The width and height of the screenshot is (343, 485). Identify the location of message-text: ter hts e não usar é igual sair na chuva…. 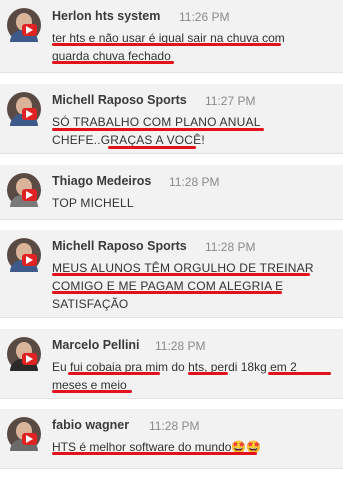
(193, 47).